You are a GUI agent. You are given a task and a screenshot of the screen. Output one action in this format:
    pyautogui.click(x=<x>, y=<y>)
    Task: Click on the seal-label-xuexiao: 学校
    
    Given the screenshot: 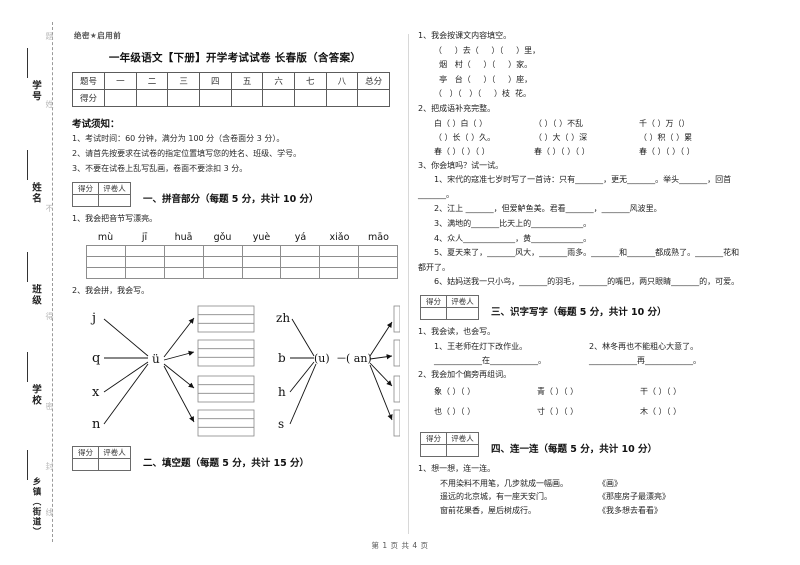 What is the action you would take?
    pyautogui.click(x=35, y=395)
    